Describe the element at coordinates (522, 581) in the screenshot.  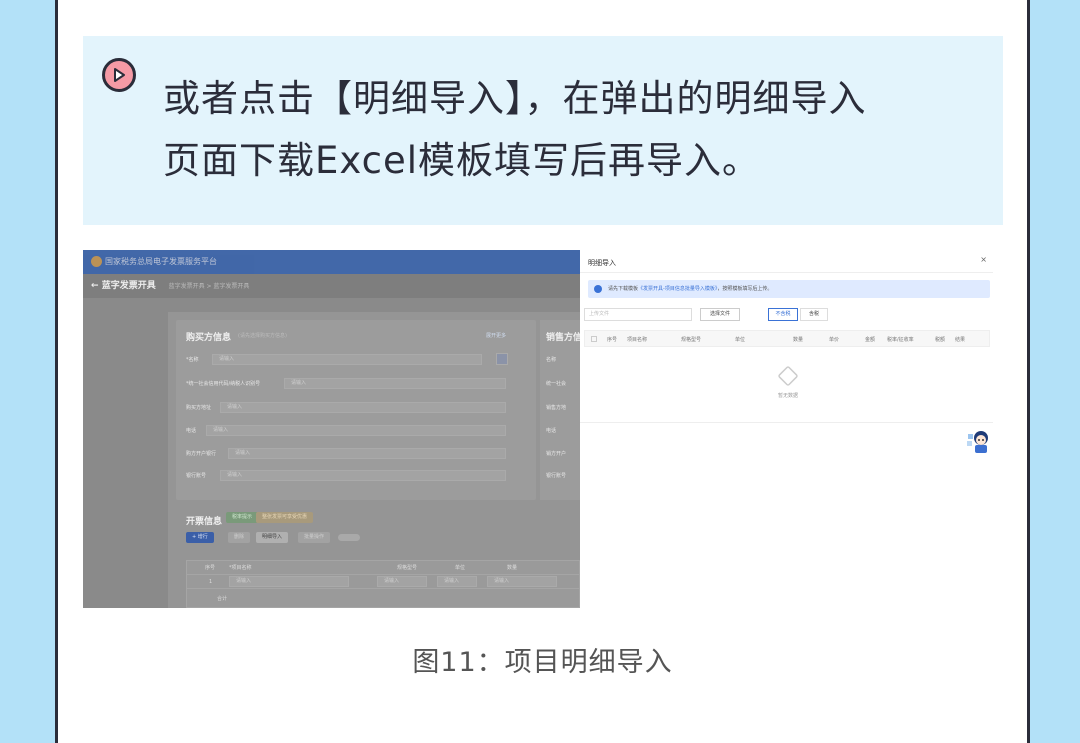
I see `qty-input: 请输入` at that location.